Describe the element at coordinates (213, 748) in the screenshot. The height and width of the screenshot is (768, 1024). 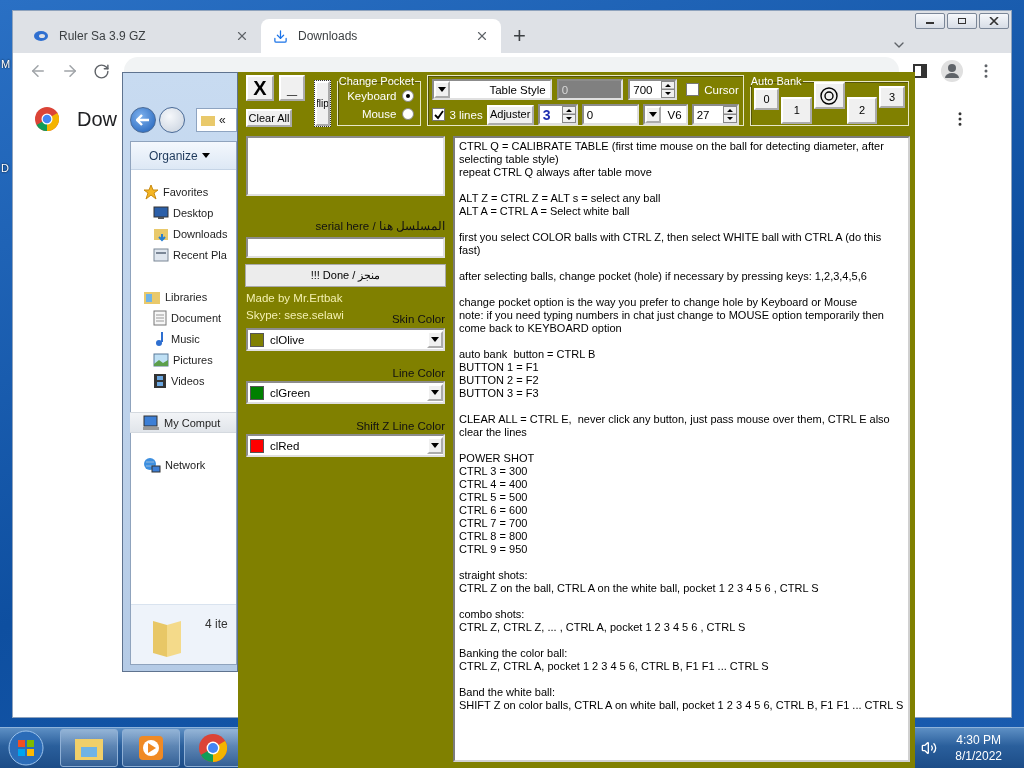
I see `browser-logo-icon` at that location.